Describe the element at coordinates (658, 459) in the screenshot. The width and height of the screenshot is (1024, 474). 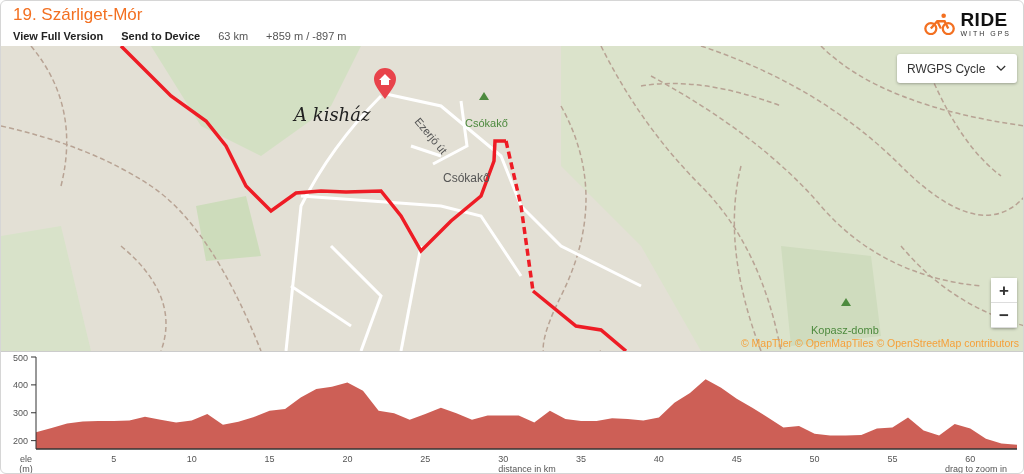
I see `x-tick-label: 40` at that location.